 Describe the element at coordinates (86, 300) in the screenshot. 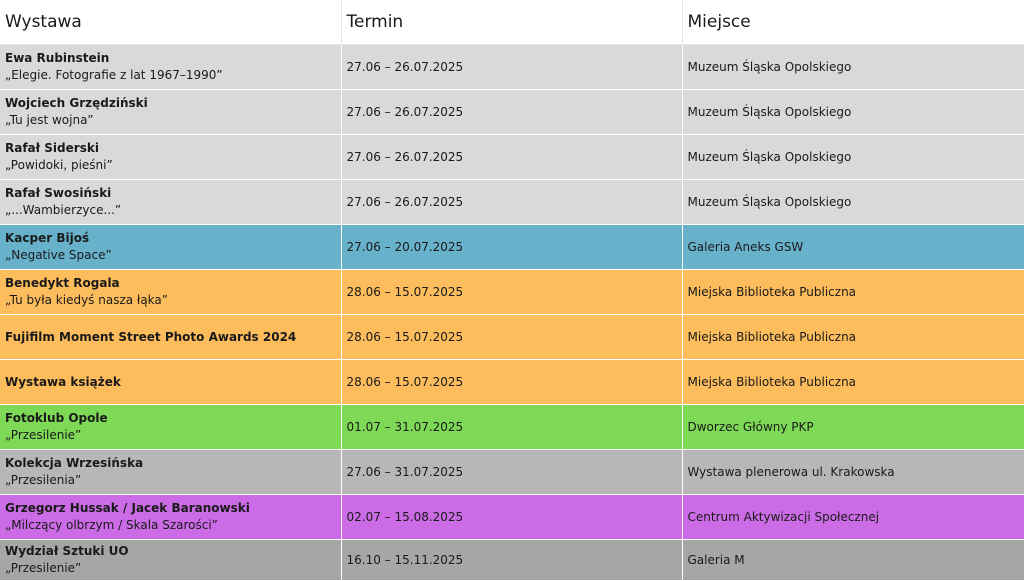

I see `exhibition-title: „Tu była kiedyś nasza łąka”` at that location.